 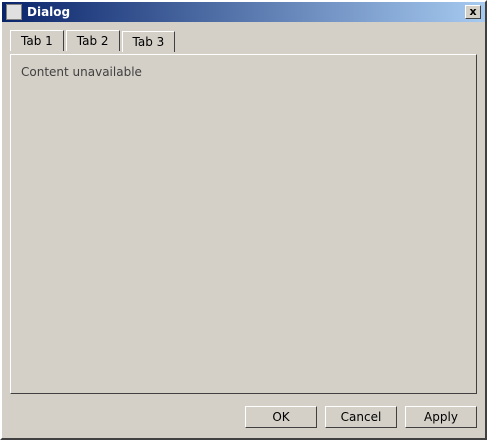 What do you see at coordinates (49, 12) in the screenshot?
I see `window-title: Dialog` at bounding box center [49, 12].